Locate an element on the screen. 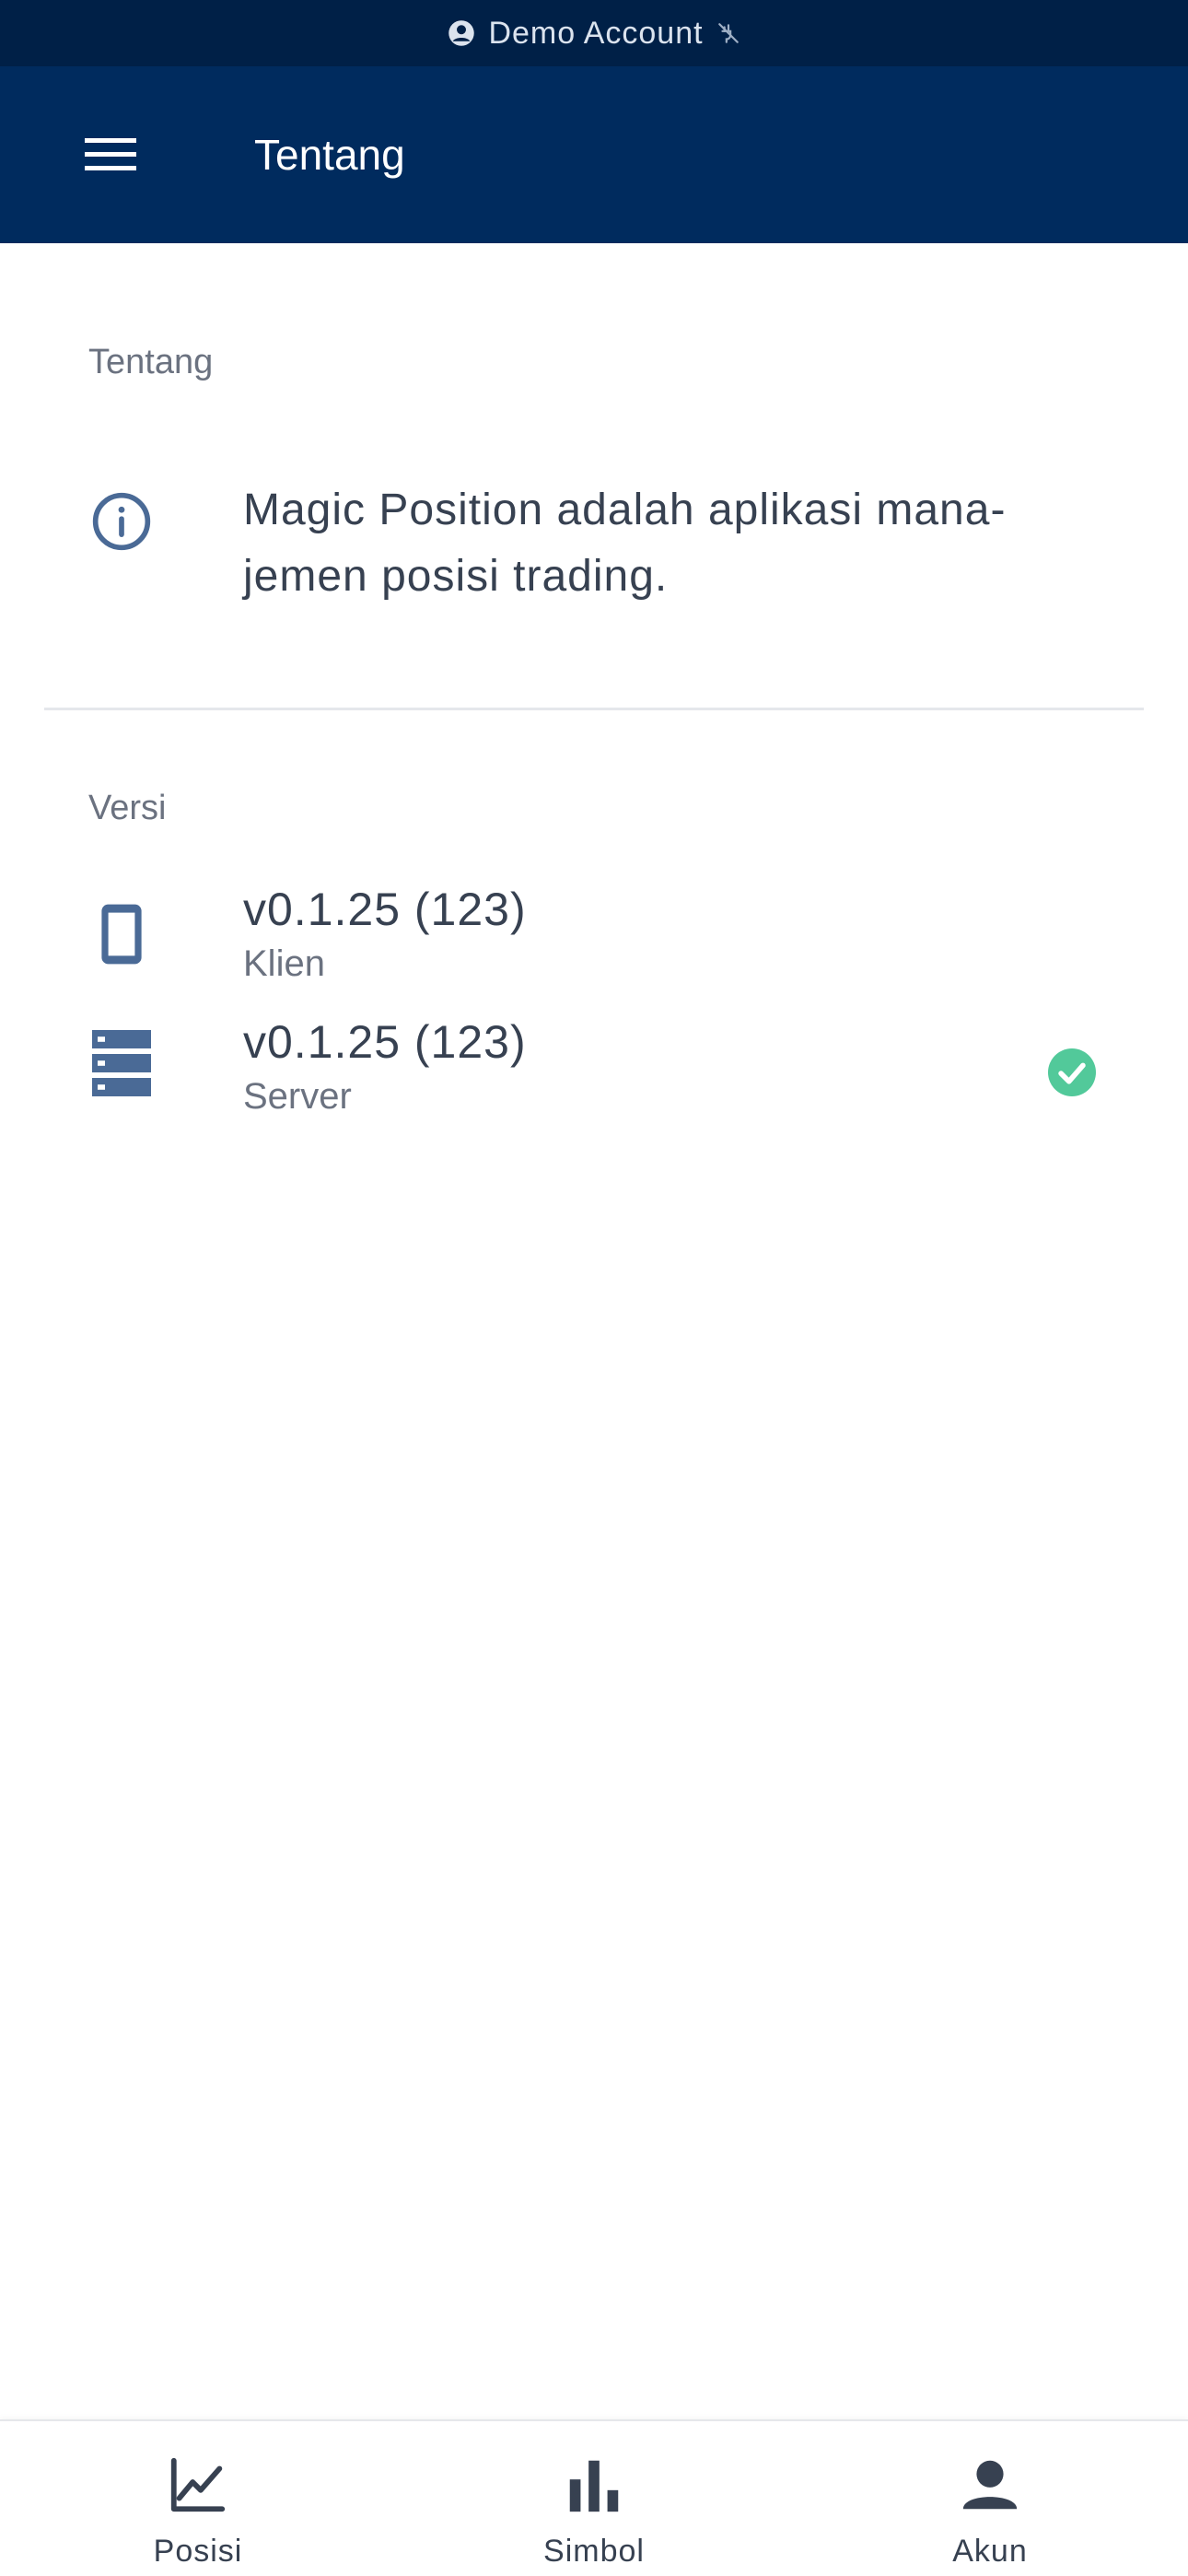 The height and width of the screenshot is (2576, 1188). menu-button is located at coordinates (111, 155).